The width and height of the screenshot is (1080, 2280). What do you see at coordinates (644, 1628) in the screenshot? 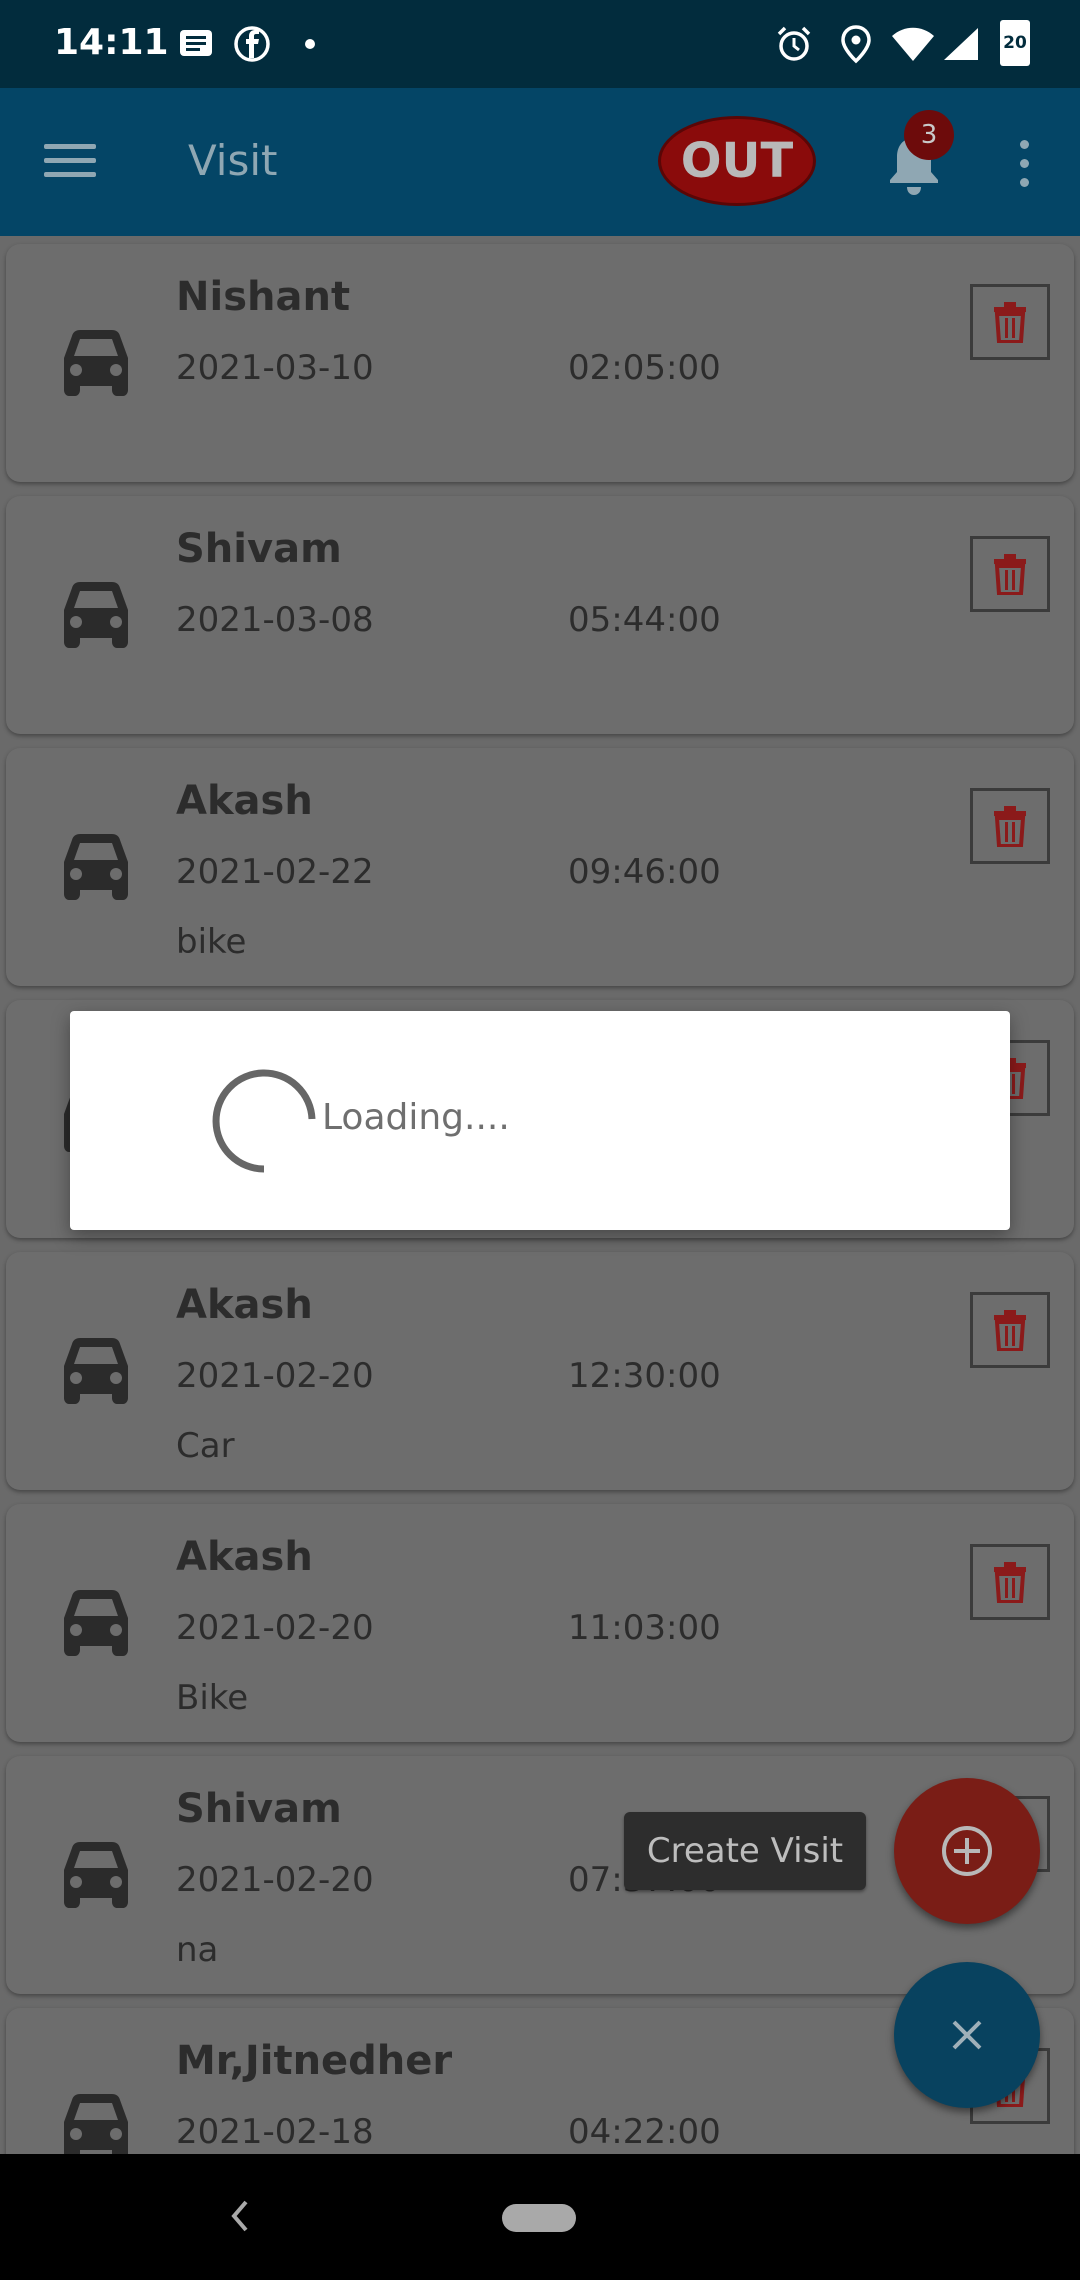
I see `visit-time: 11:03:00` at bounding box center [644, 1628].